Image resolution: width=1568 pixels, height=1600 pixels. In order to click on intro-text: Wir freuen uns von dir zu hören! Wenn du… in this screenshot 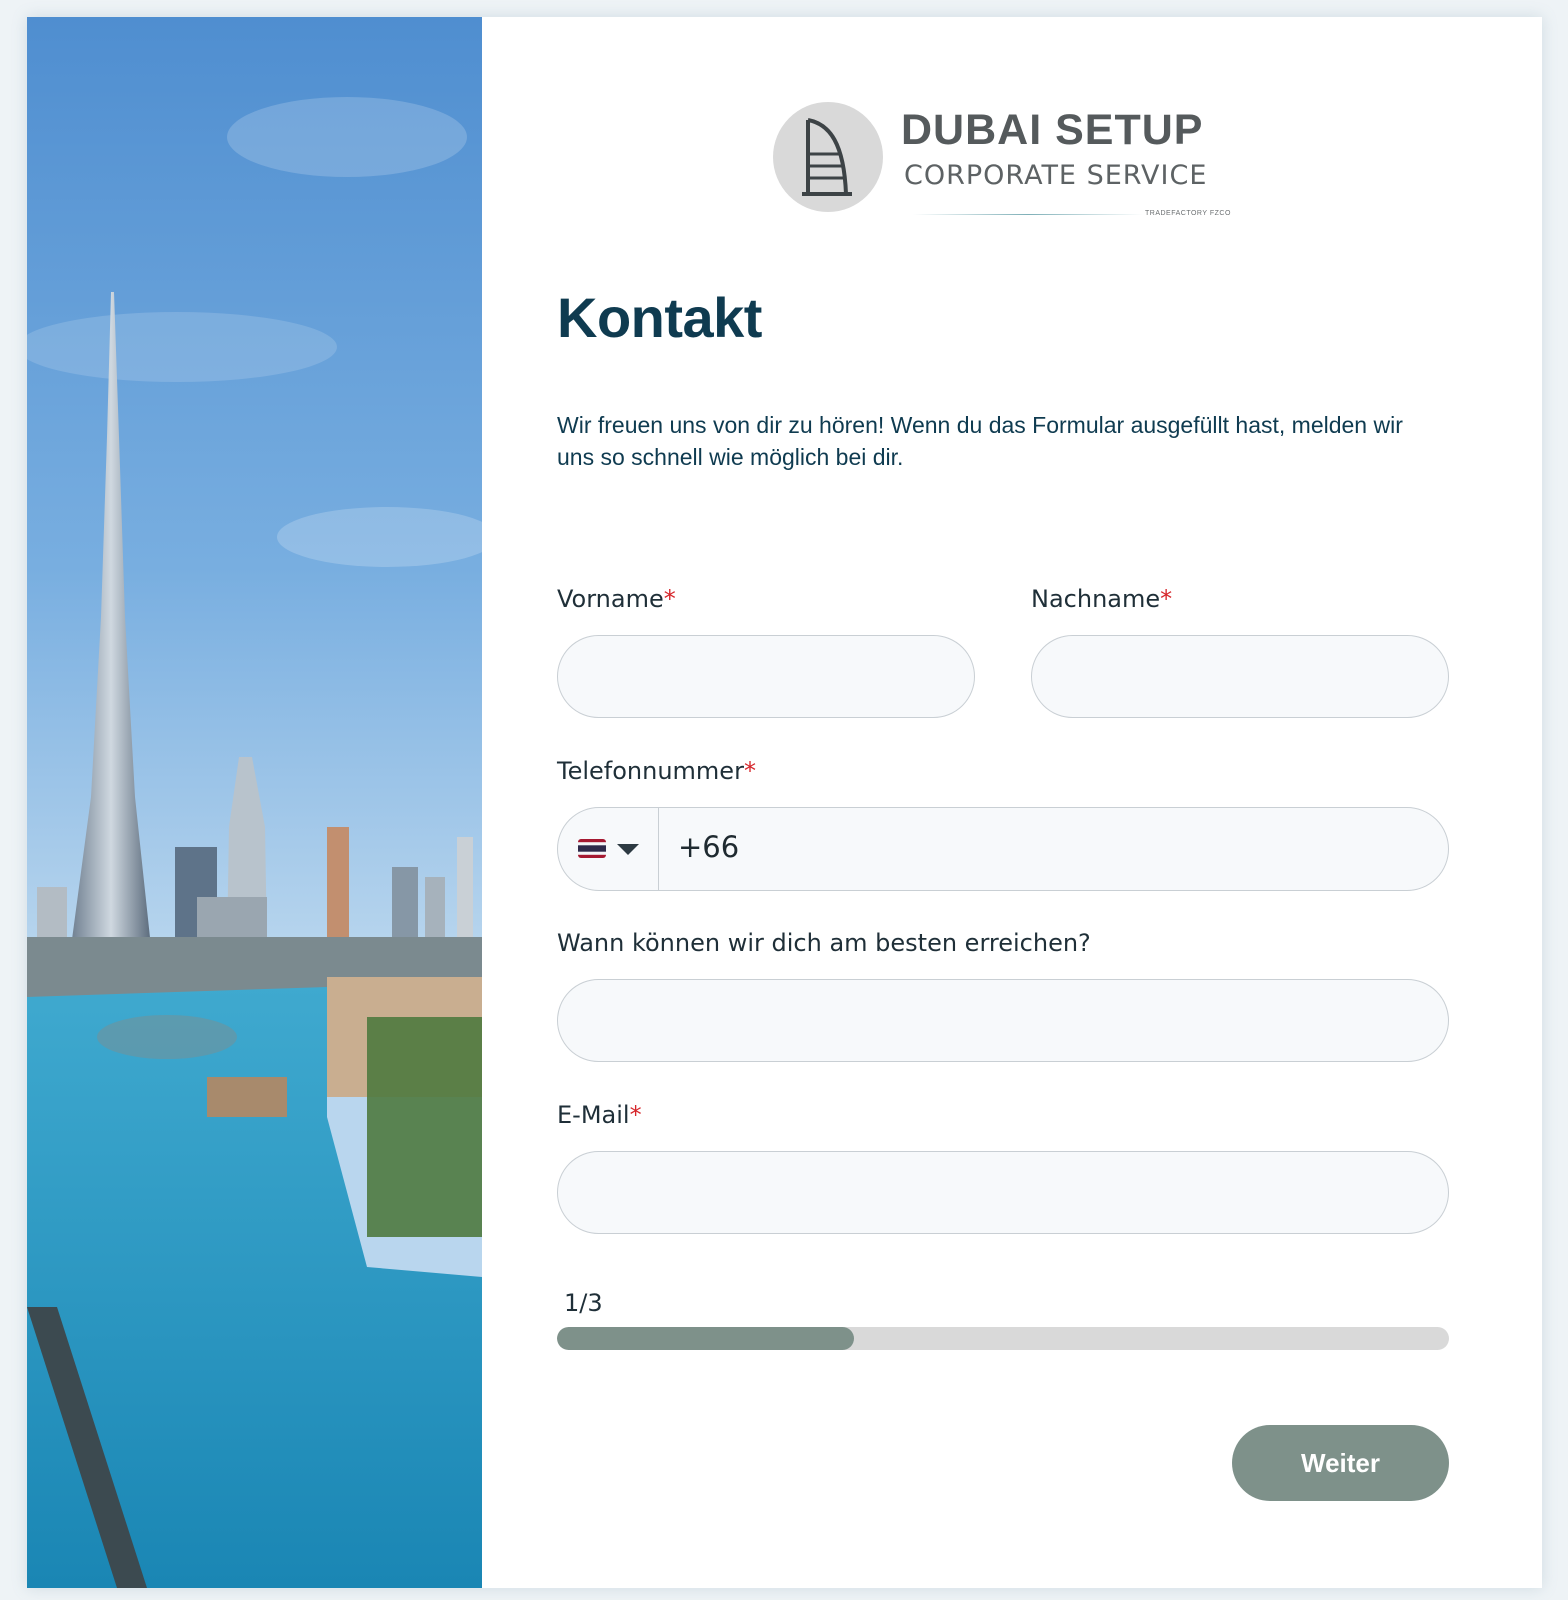, I will do `click(980, 441)`.